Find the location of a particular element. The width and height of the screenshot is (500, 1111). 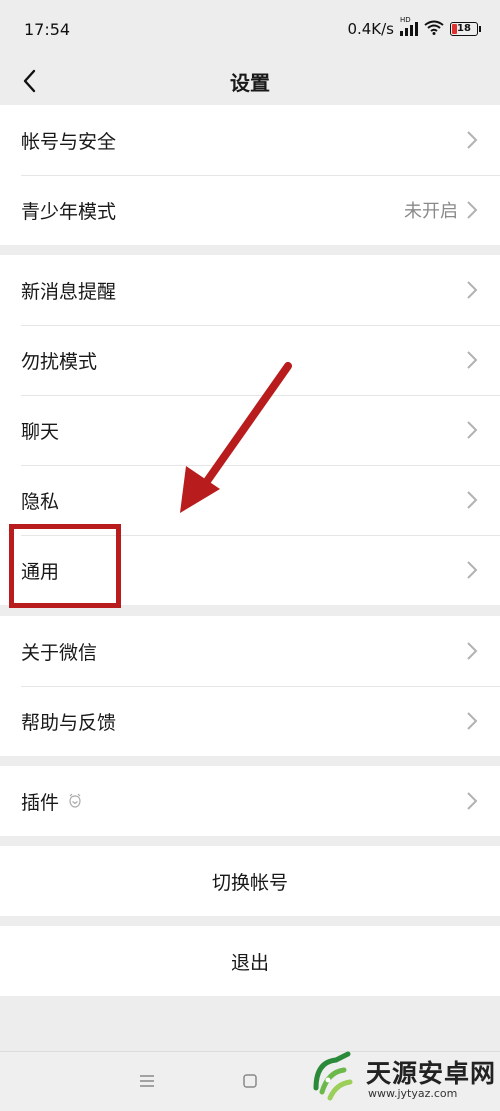

settings-group-account: 帐号与安全 青少年模式 未开启 is located at coordinates (250, 175).